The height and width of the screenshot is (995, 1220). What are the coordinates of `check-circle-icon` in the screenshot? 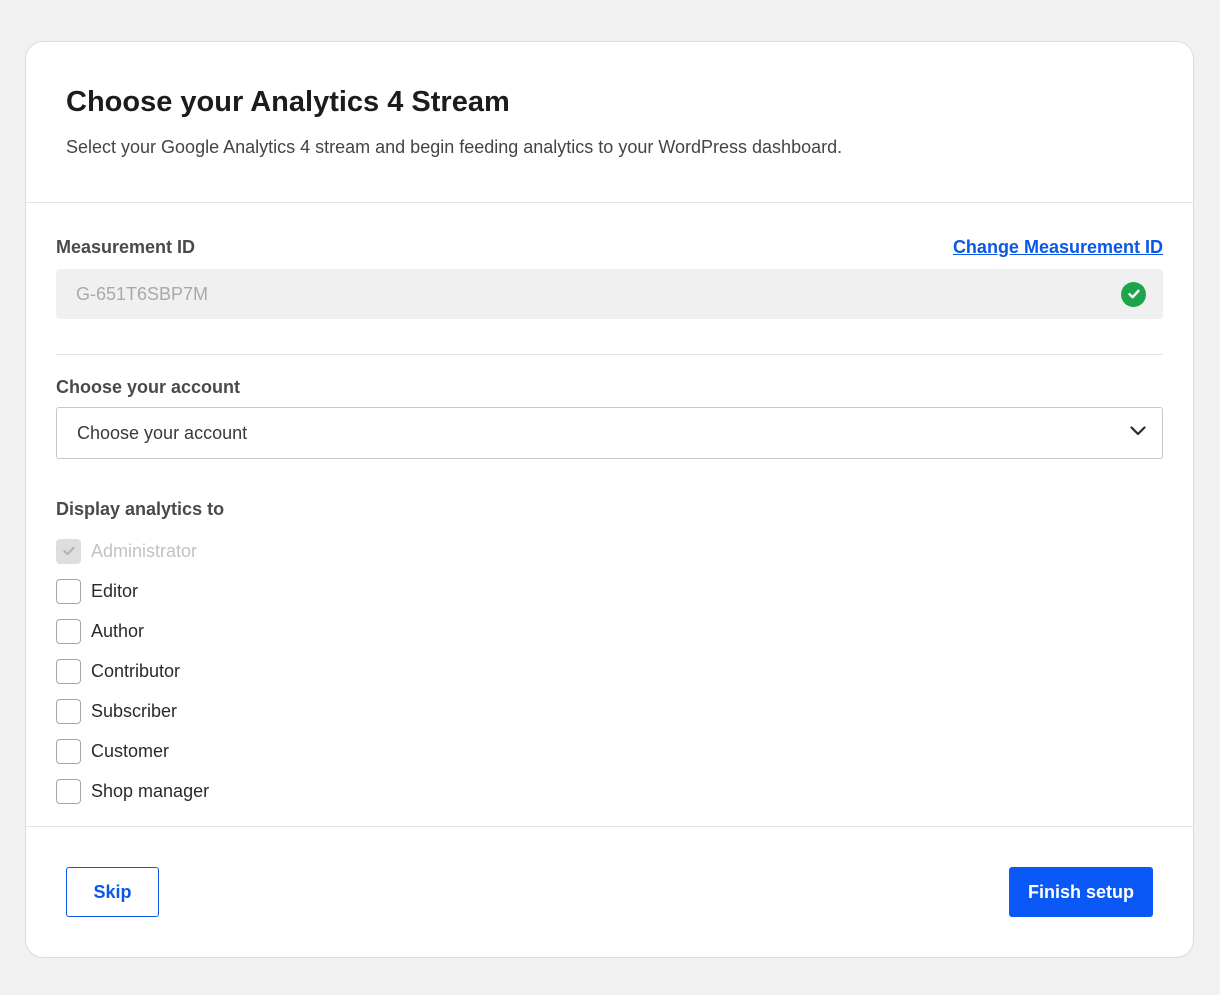 It's located at (1133, 294).